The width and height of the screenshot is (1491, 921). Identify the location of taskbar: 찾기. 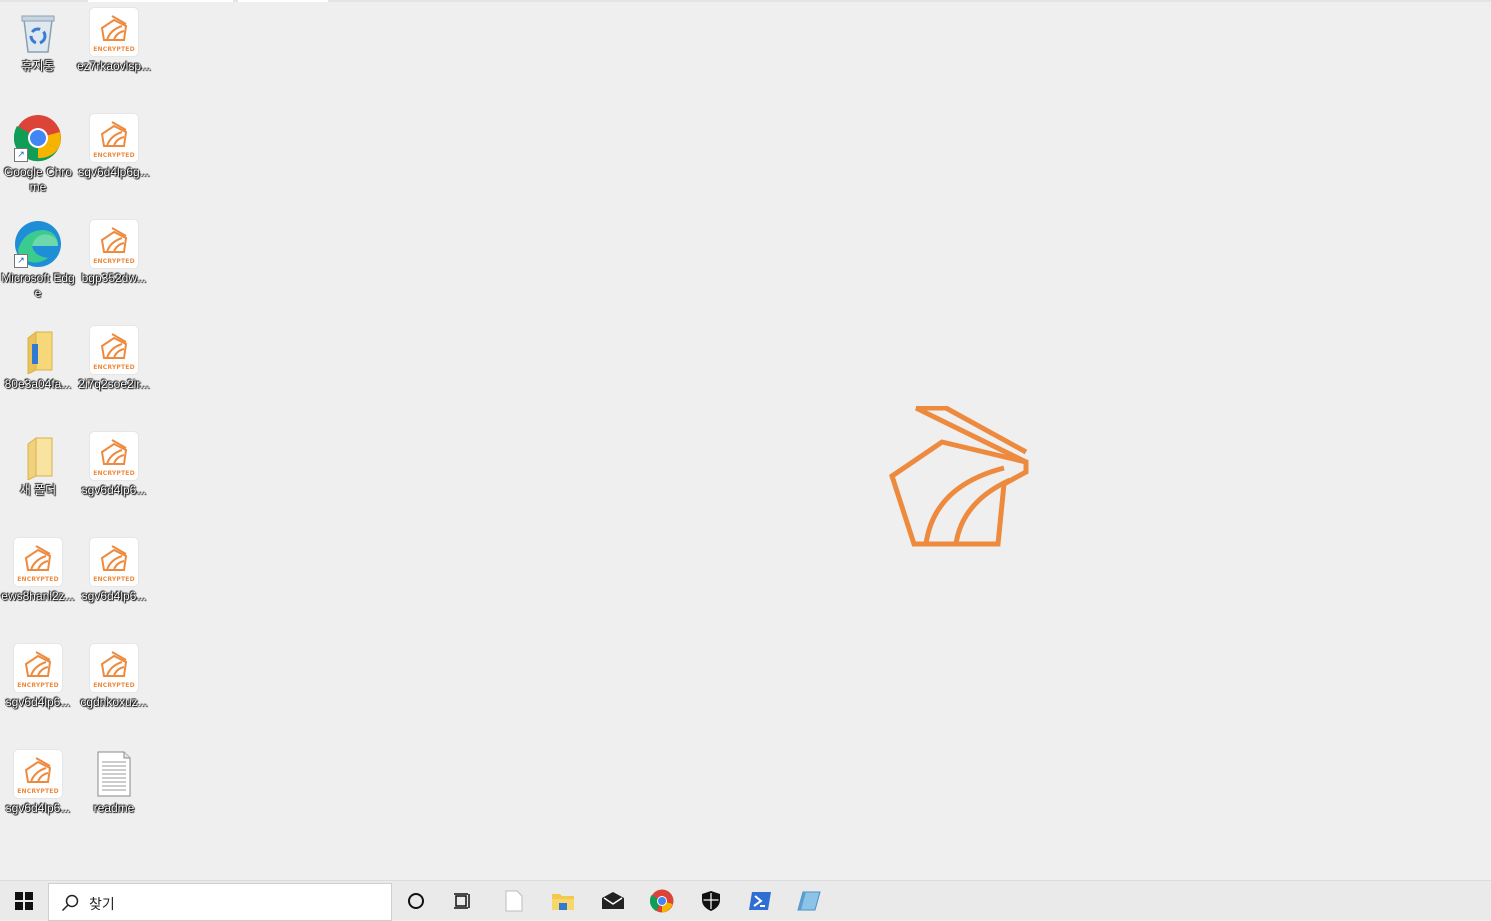
(745, 900).